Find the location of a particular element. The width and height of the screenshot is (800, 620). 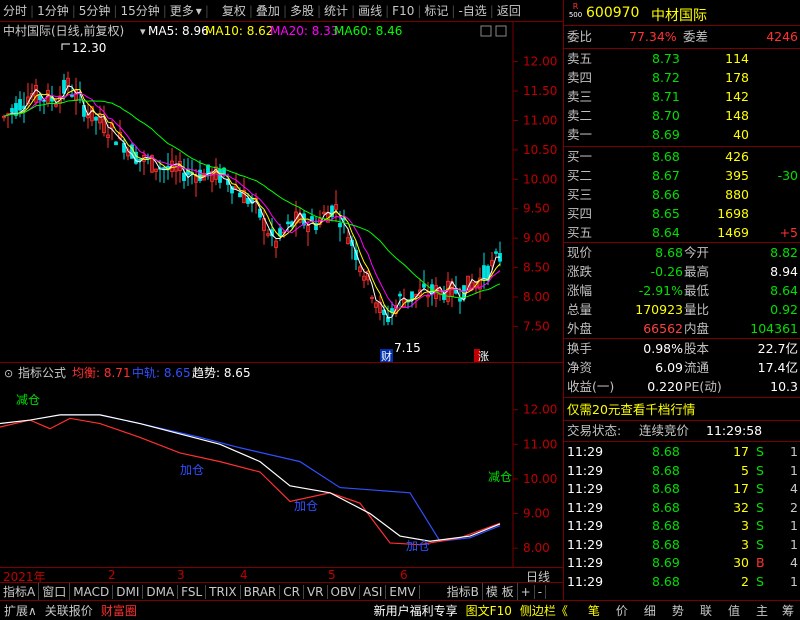

toolbar-duogu: 多股 is located at coordinates (302, 10).